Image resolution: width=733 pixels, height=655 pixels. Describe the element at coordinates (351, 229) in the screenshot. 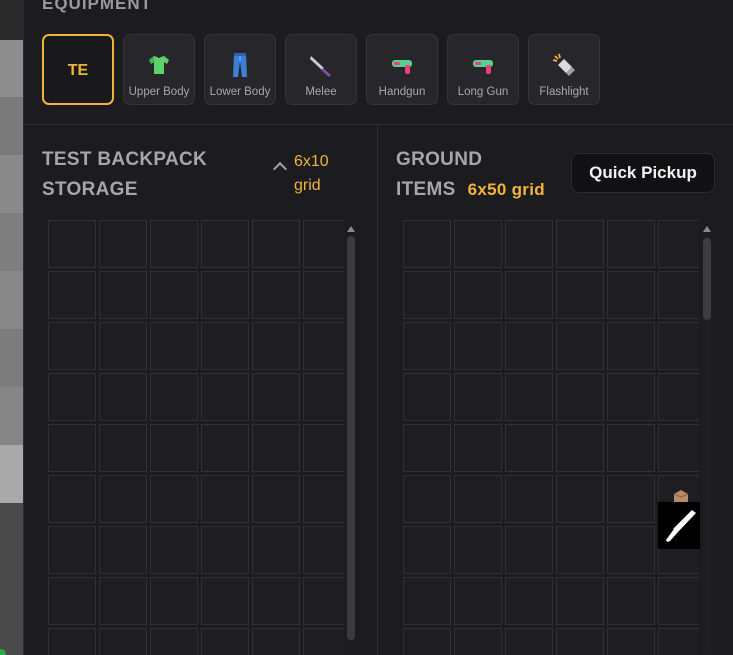

I see `backpack-scroll-up-arrow` at that location.